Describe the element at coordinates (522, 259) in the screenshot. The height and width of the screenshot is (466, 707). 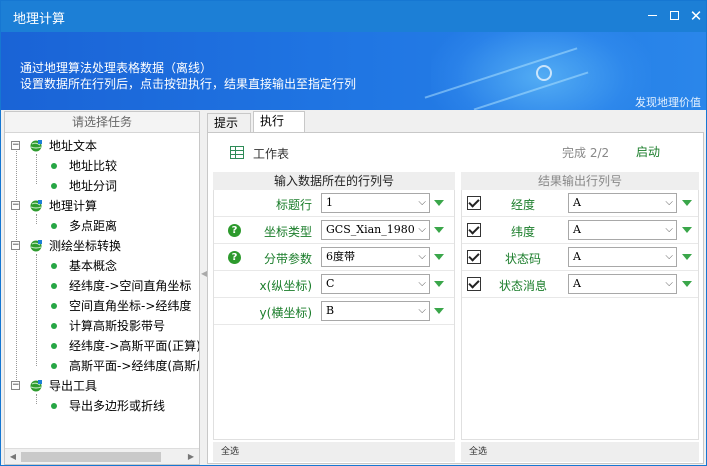
I see `field-label: 状态码` at that location.